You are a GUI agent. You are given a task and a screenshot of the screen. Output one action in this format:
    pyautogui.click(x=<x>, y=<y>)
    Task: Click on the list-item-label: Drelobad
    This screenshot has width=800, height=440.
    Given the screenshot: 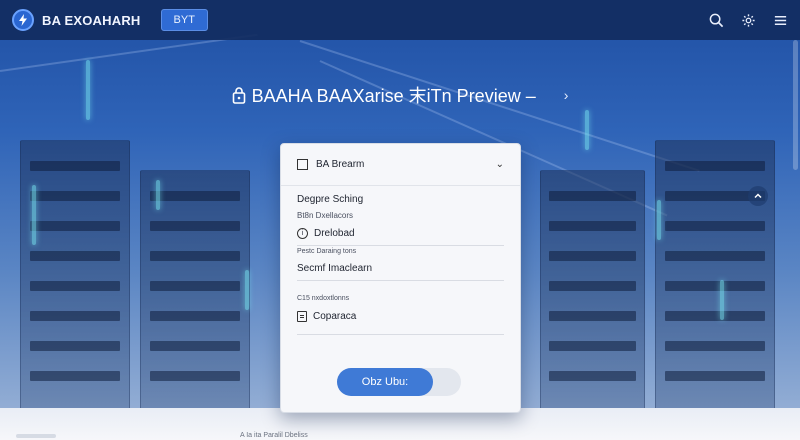 What is the action you would take?
    pyautogui.click(x=334, y=233)
    